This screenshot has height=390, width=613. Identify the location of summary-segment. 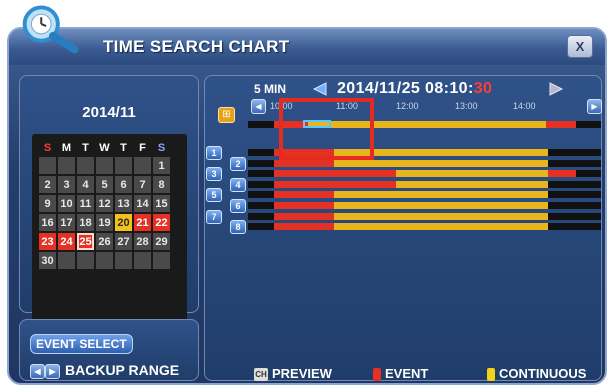
(561, 124).